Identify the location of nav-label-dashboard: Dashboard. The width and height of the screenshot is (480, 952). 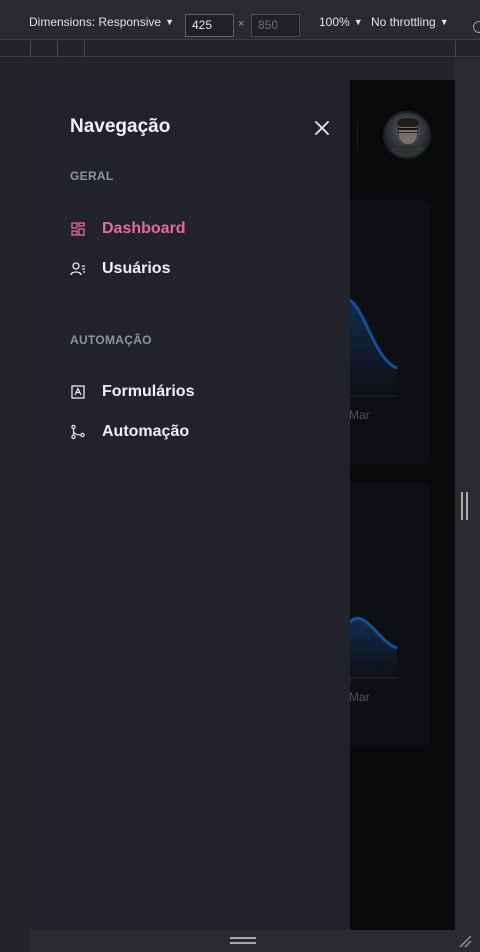
(144, 228).